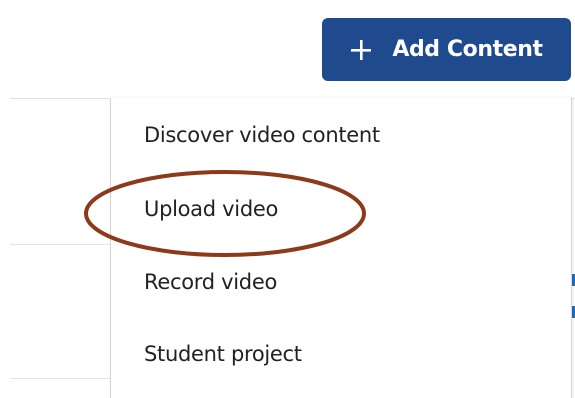  What do you see at coordinates (211, 209) in the screenshot?
I see `menu-item-upload-video: Upload video` at bounding box center [211, 209].